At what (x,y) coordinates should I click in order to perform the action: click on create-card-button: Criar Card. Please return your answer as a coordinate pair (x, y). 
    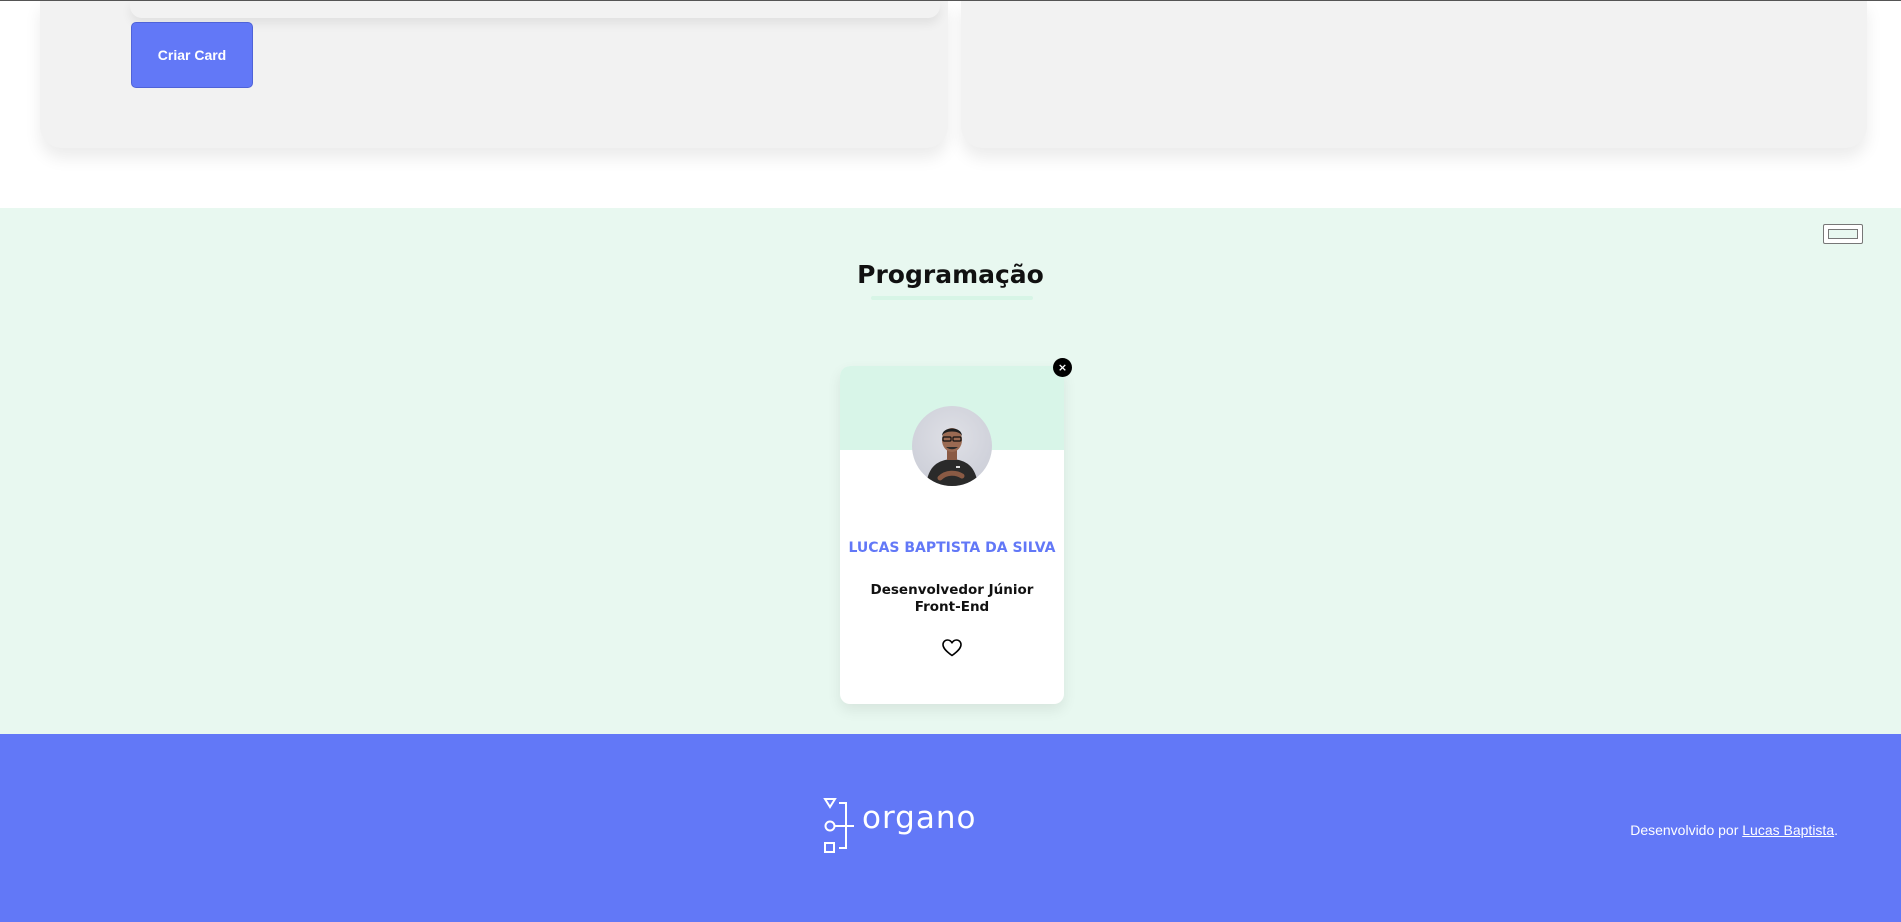
    Looking at the image, I should click on (192, 55).